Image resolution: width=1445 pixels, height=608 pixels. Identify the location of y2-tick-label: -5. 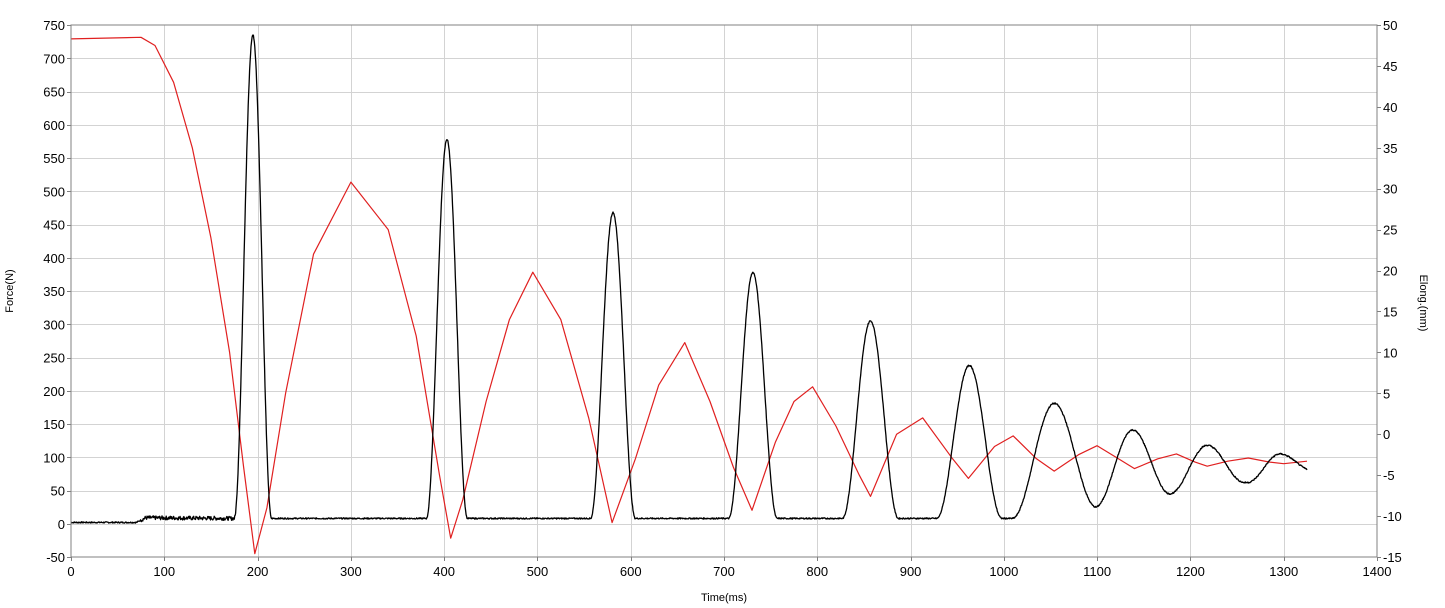
(1389, 475).